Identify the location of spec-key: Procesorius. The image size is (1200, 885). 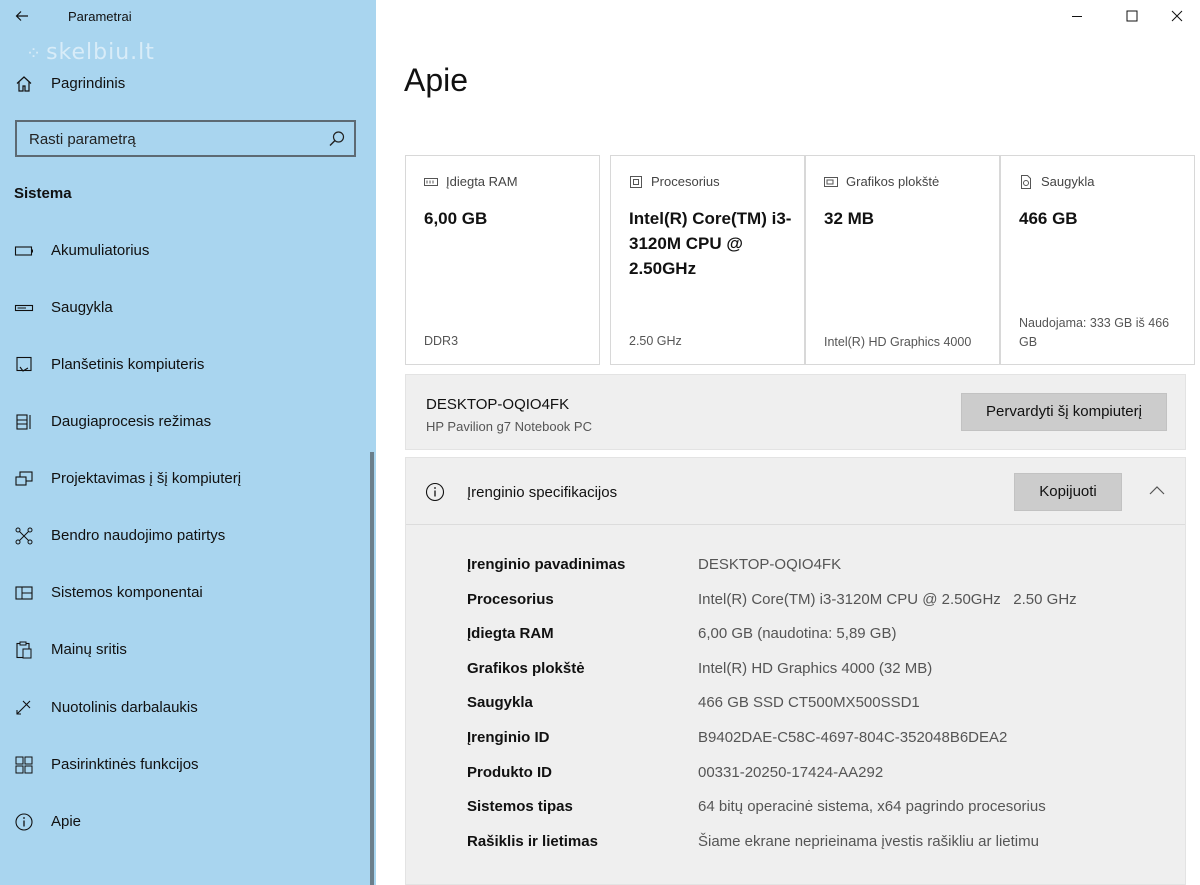
(510, 599).